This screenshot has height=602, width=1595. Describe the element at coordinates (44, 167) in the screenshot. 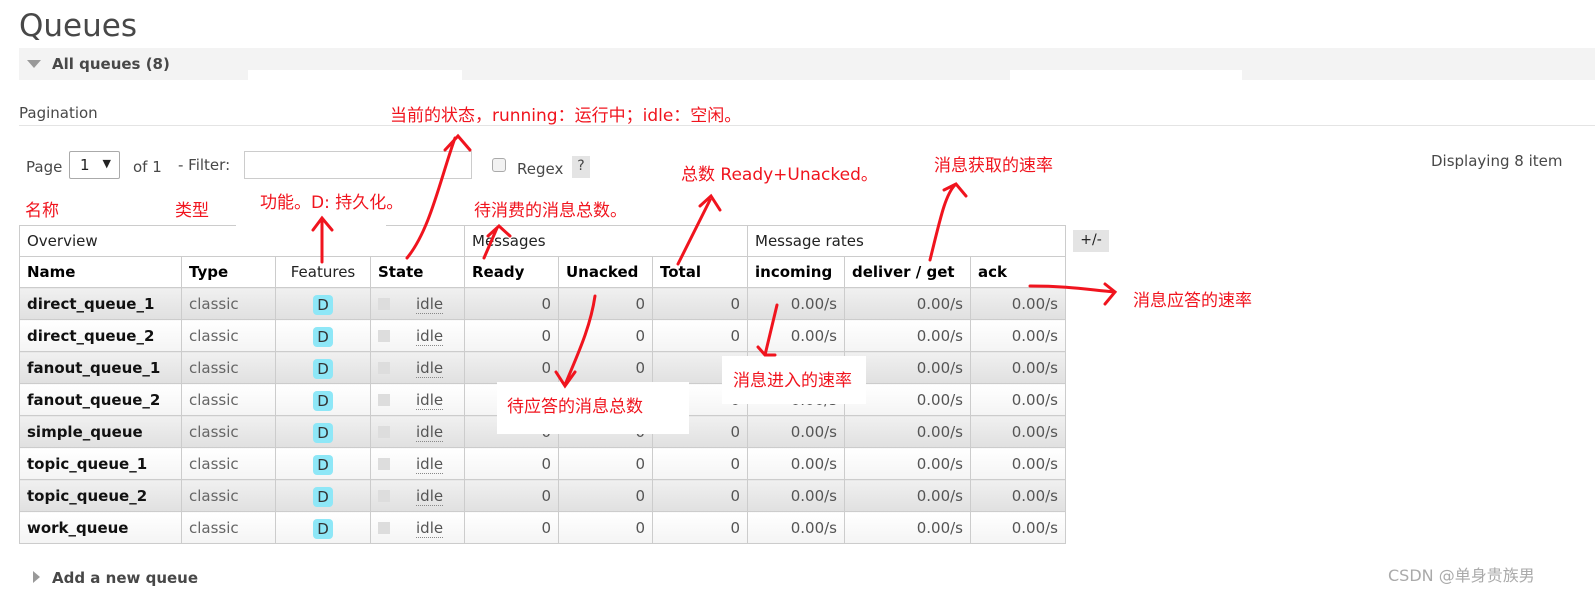

I see `page-label: Page` at that location.